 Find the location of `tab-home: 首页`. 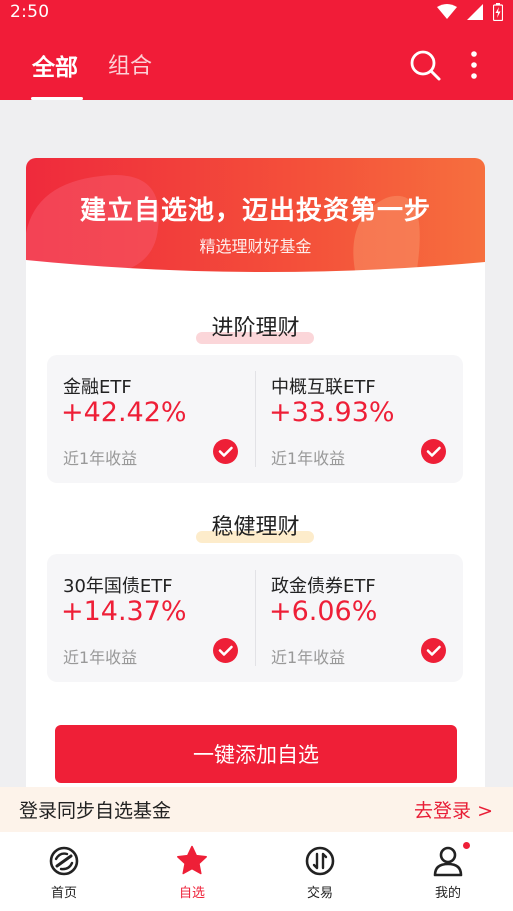

tab-home: 首页 is located at coordinates (64, 871).